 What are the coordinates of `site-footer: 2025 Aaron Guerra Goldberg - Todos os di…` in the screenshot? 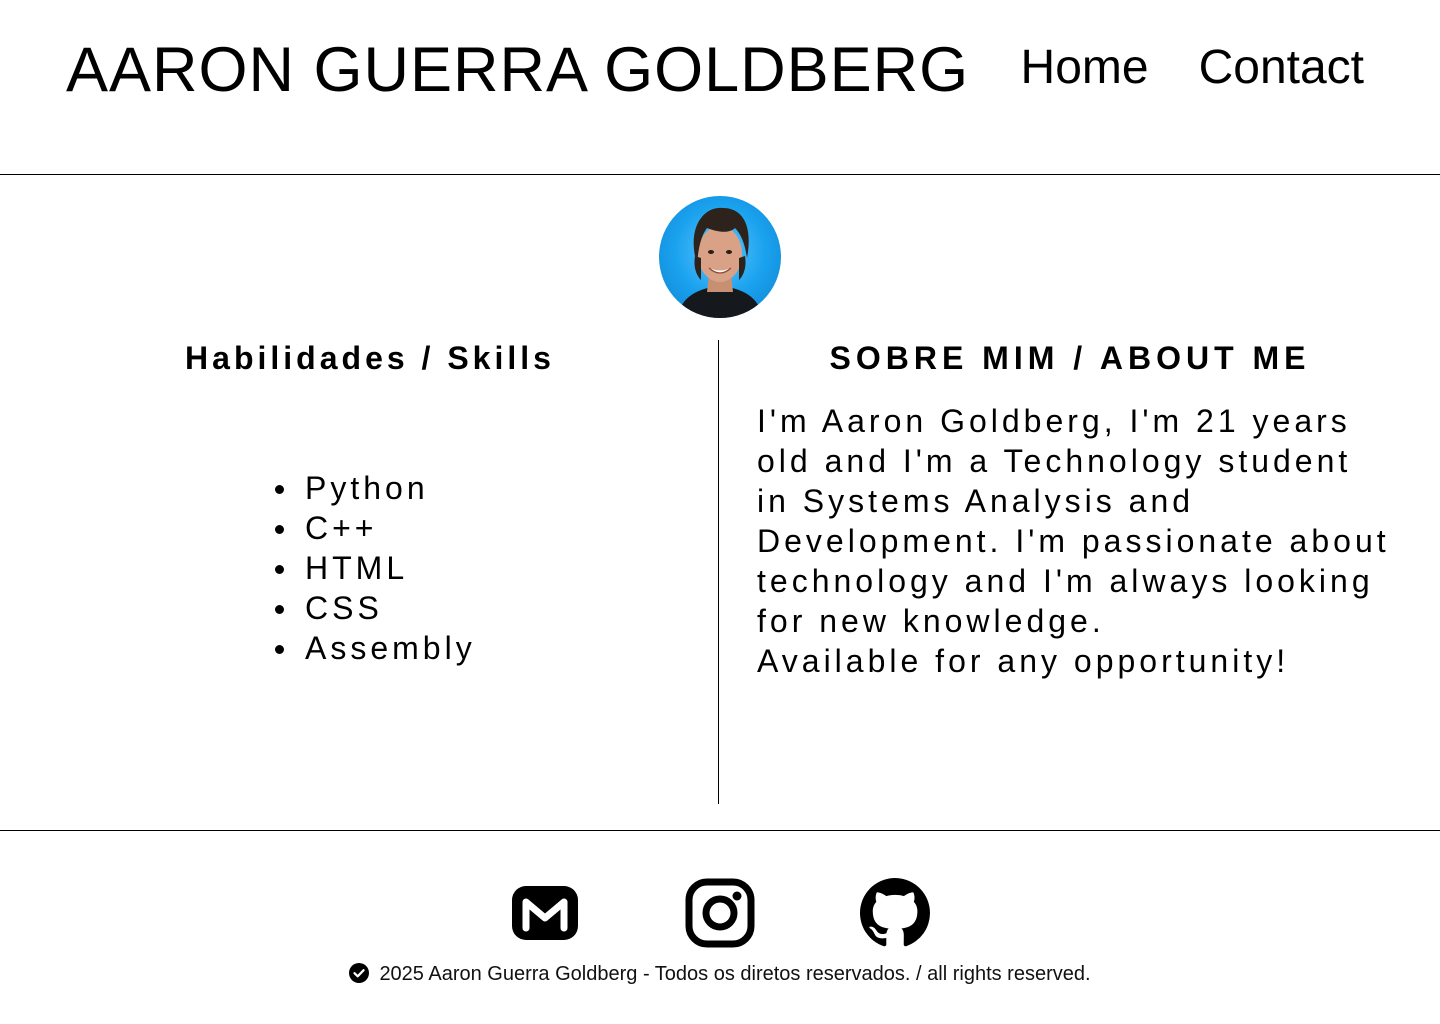 It's located at (720, 975).